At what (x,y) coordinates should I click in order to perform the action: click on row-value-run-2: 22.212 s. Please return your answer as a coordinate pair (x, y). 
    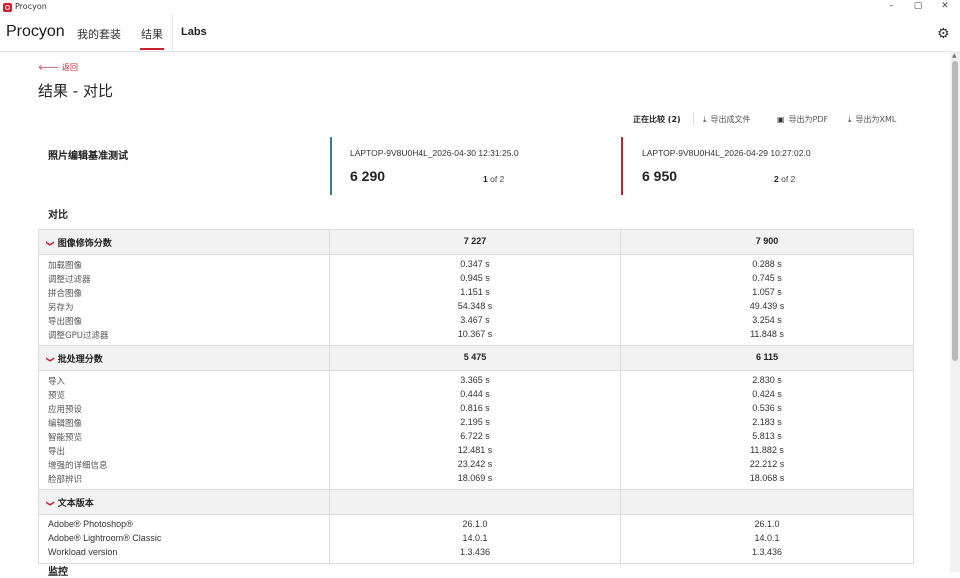
    Looking at the image, I should click on (767, 464).